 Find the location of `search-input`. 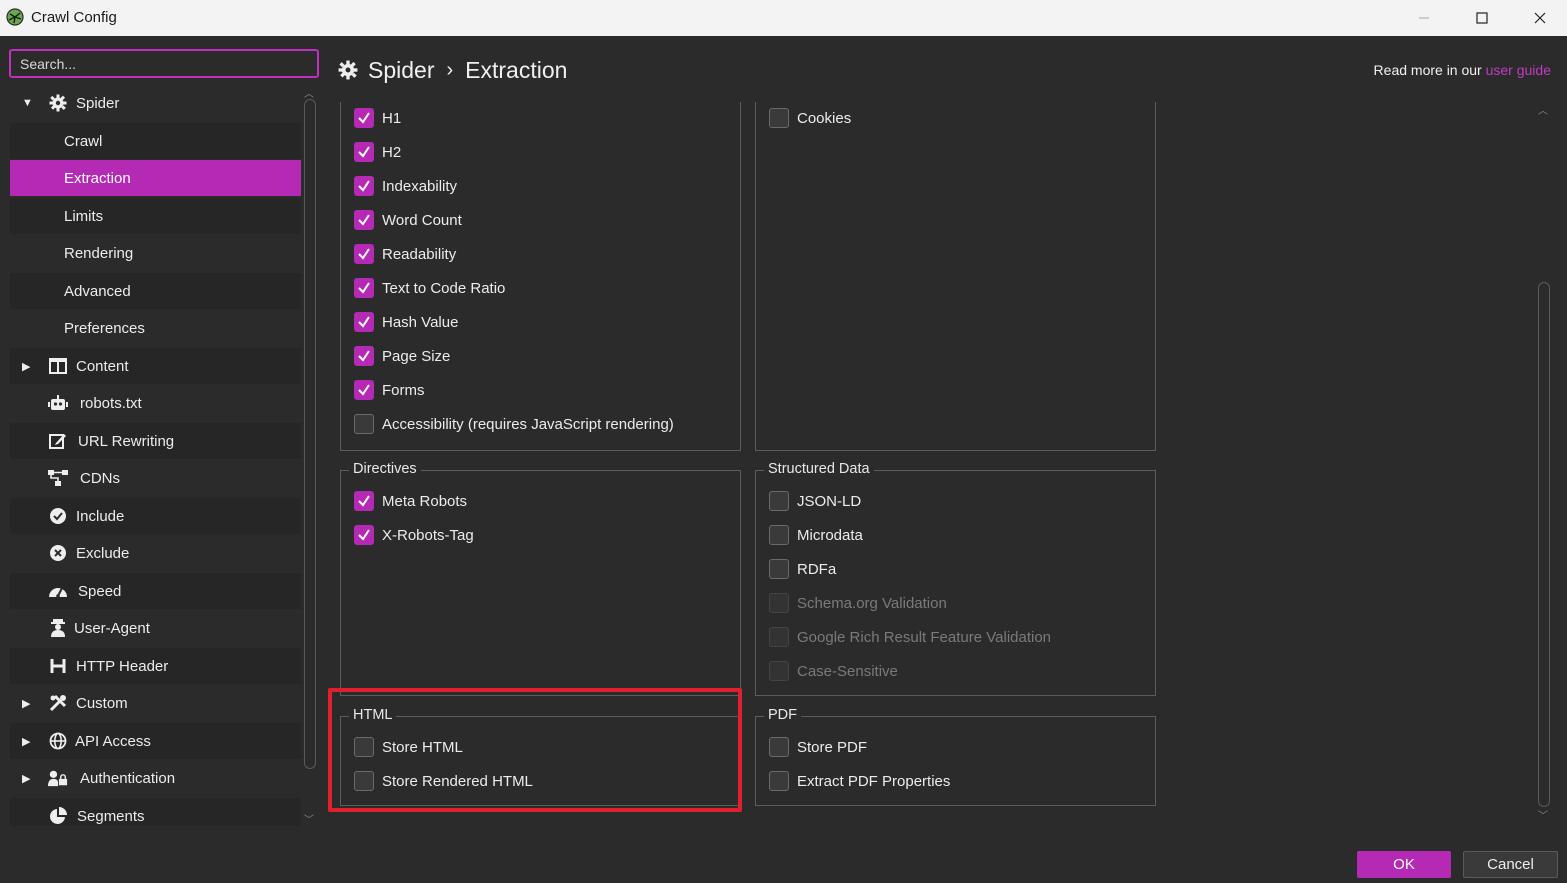

search-input is located at coordinates (164, 63).